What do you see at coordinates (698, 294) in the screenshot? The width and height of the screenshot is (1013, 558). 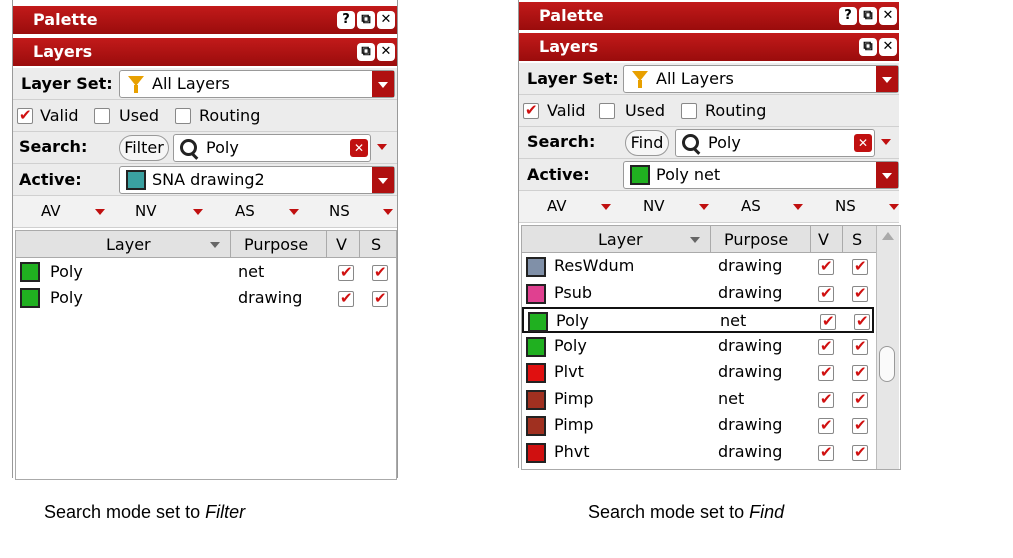 I see `table-row: Psub drawing` at bounding box center [698, 294].